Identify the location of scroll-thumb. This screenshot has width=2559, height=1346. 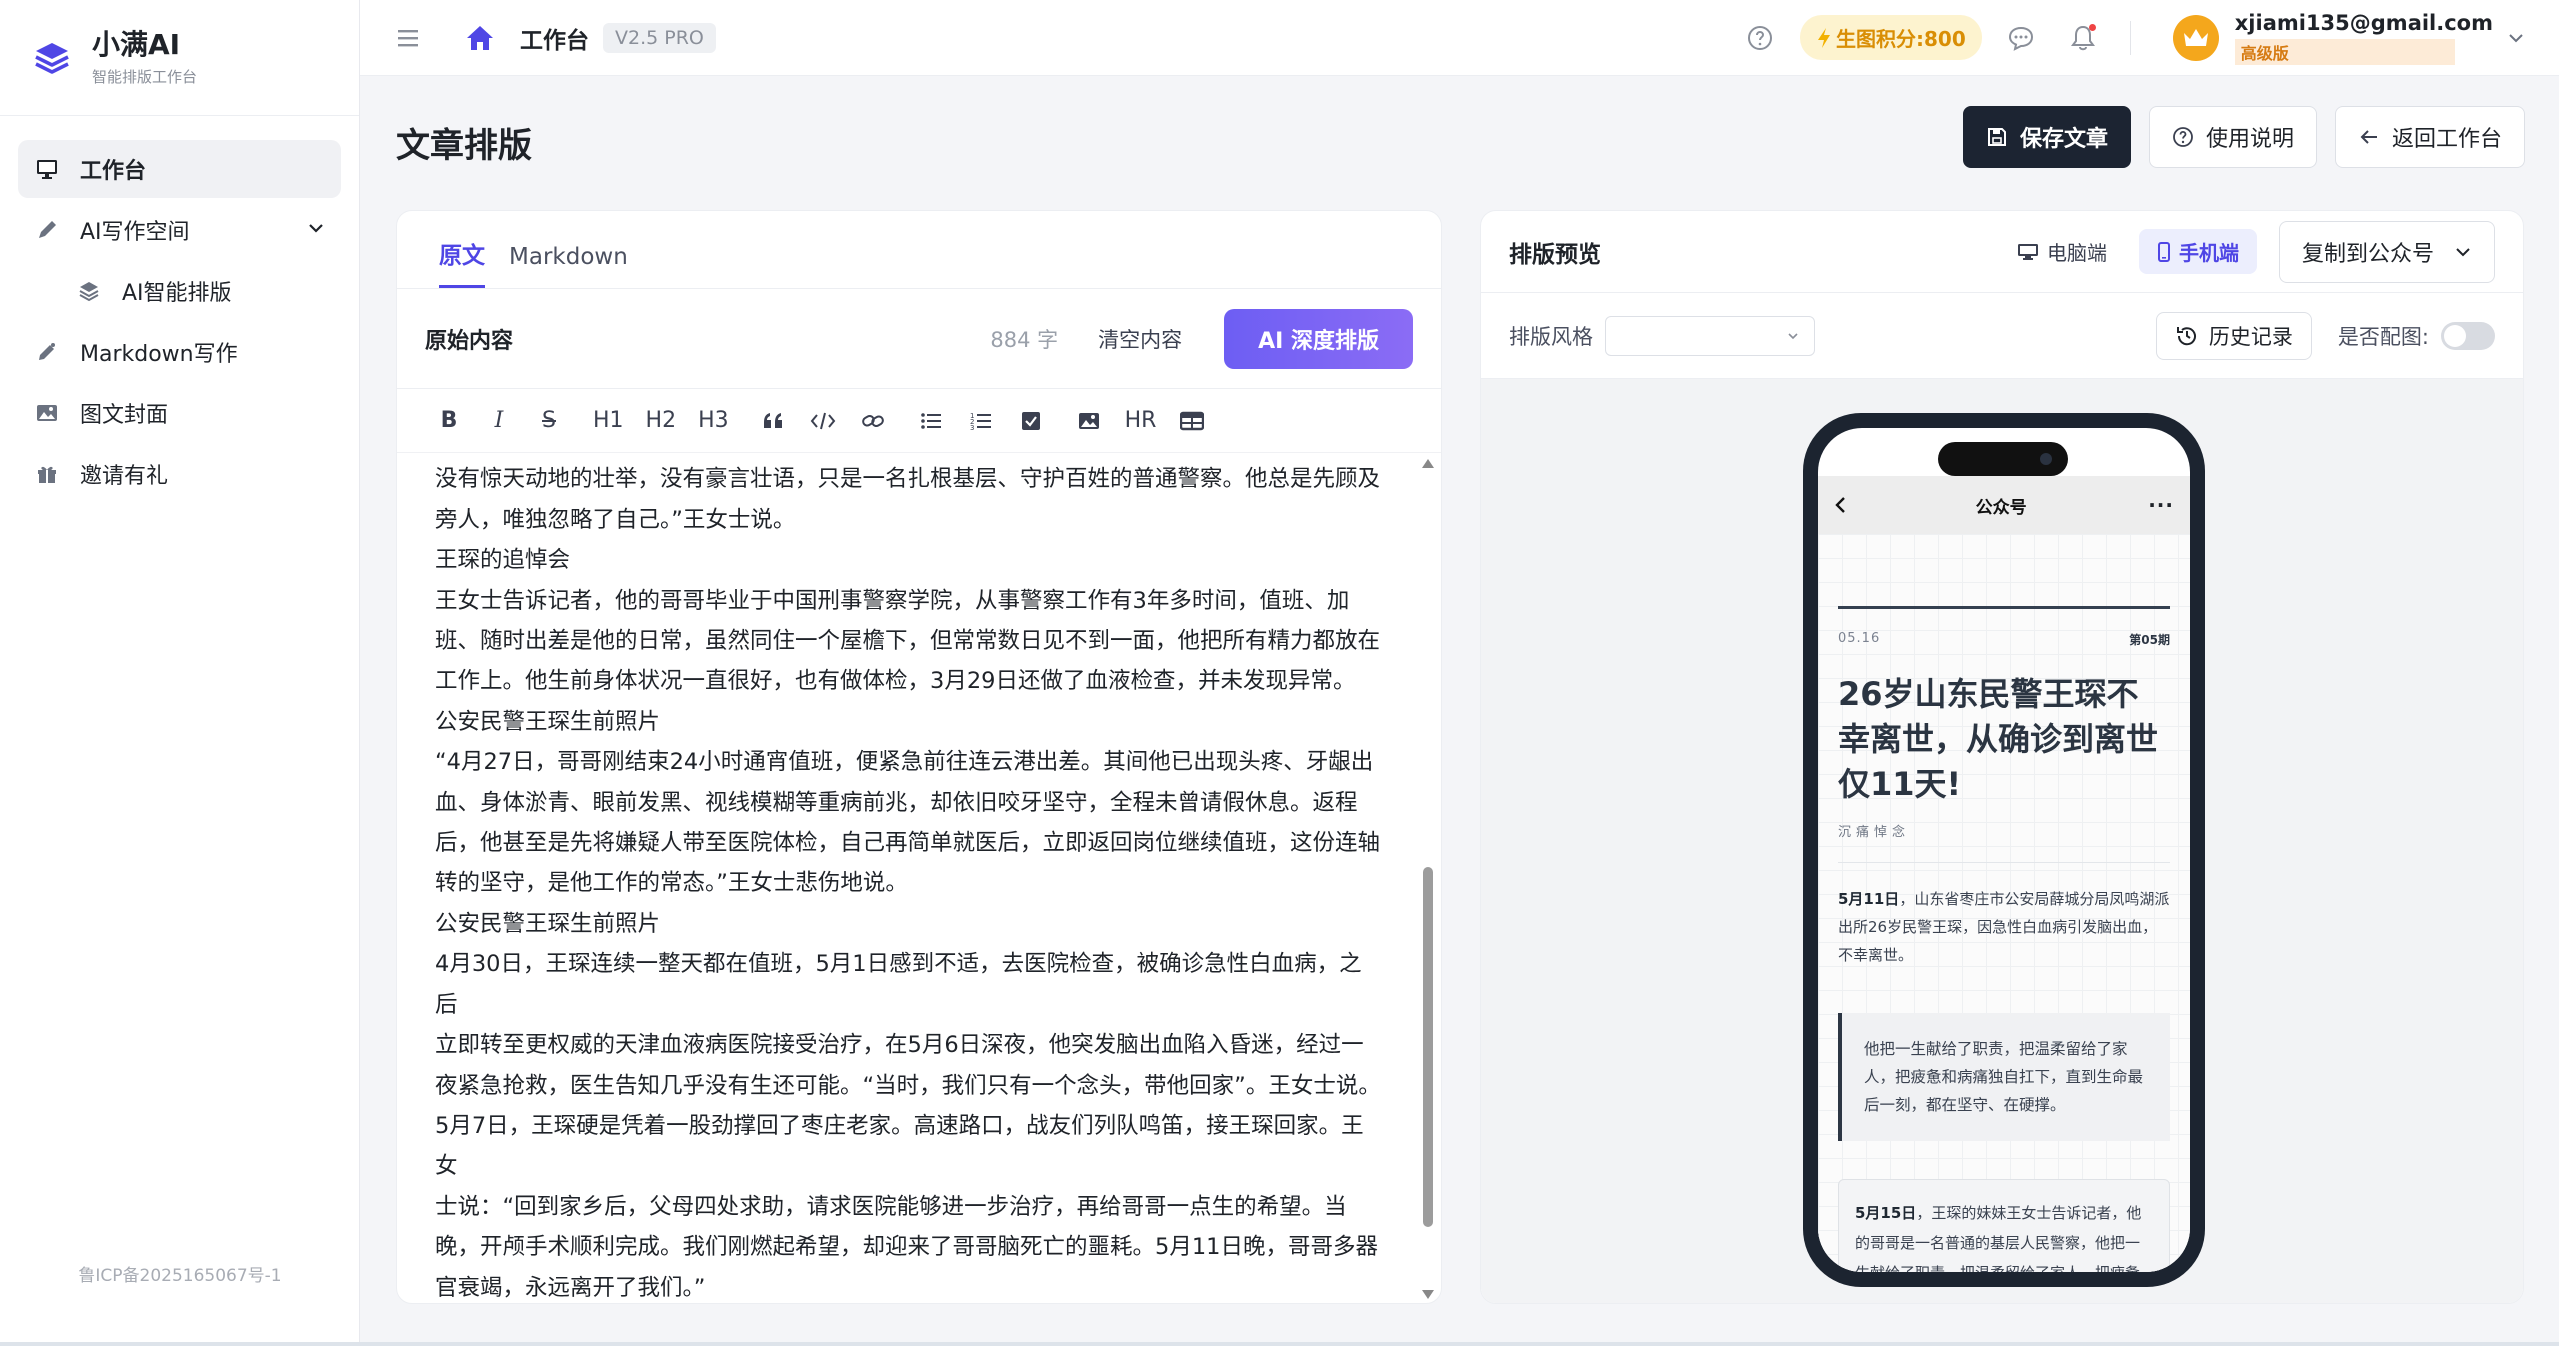
(1428, 1047).